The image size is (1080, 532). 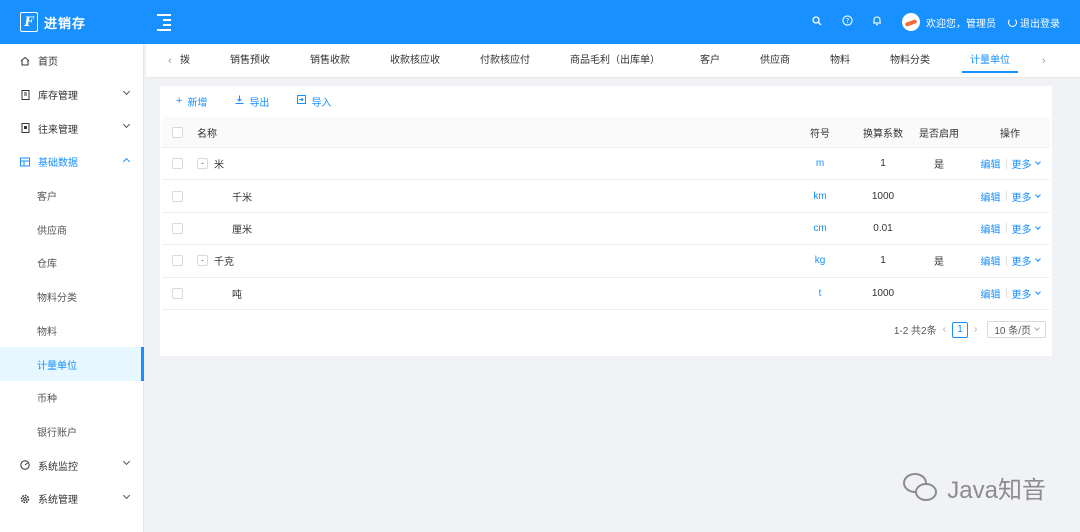 What do you see at coordinates (250, 61) in the screenshot?
I see `tab-sales-prepay: 销售预收` at bounding box center [250, 61].